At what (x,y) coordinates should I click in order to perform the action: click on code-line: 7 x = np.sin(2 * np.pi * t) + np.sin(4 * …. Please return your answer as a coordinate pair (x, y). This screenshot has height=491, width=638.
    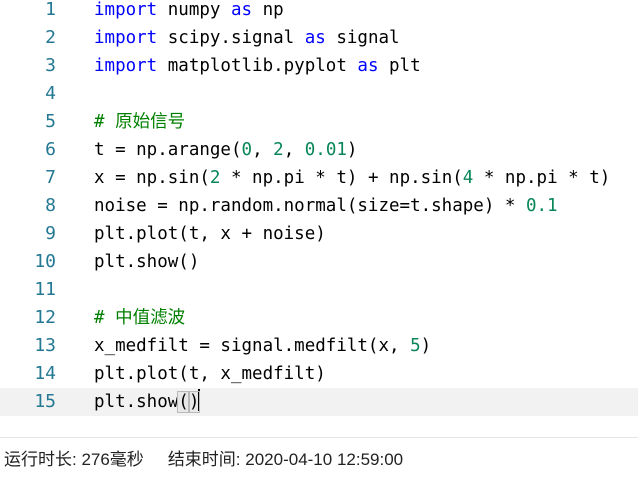
    Looking at the image, I should click on (319, 178).